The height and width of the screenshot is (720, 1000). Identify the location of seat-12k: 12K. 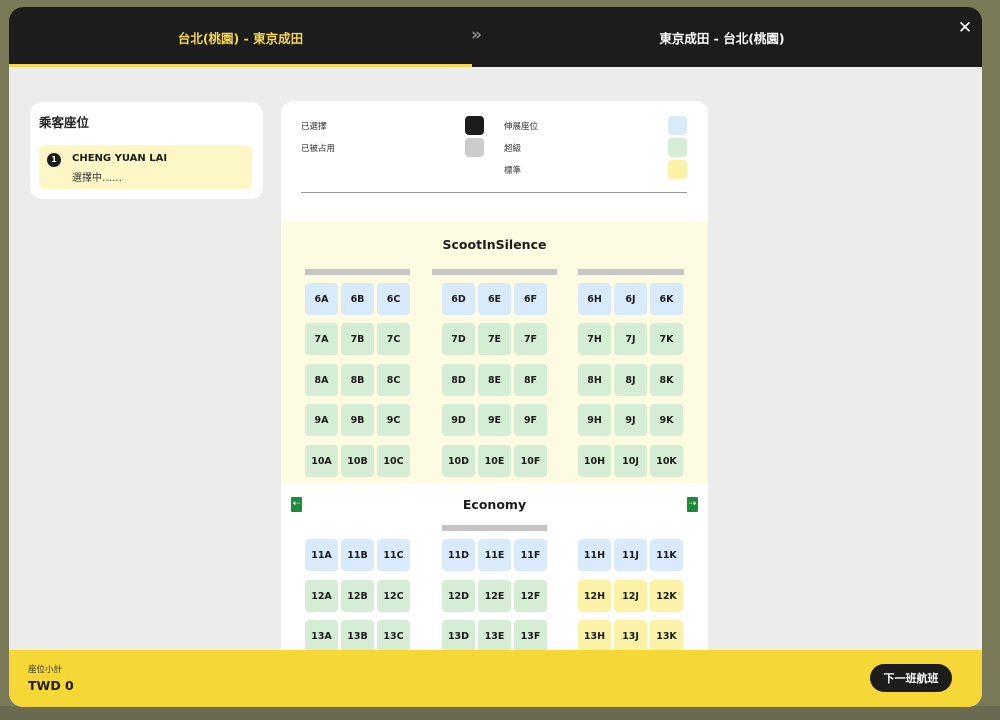
(666, 596).